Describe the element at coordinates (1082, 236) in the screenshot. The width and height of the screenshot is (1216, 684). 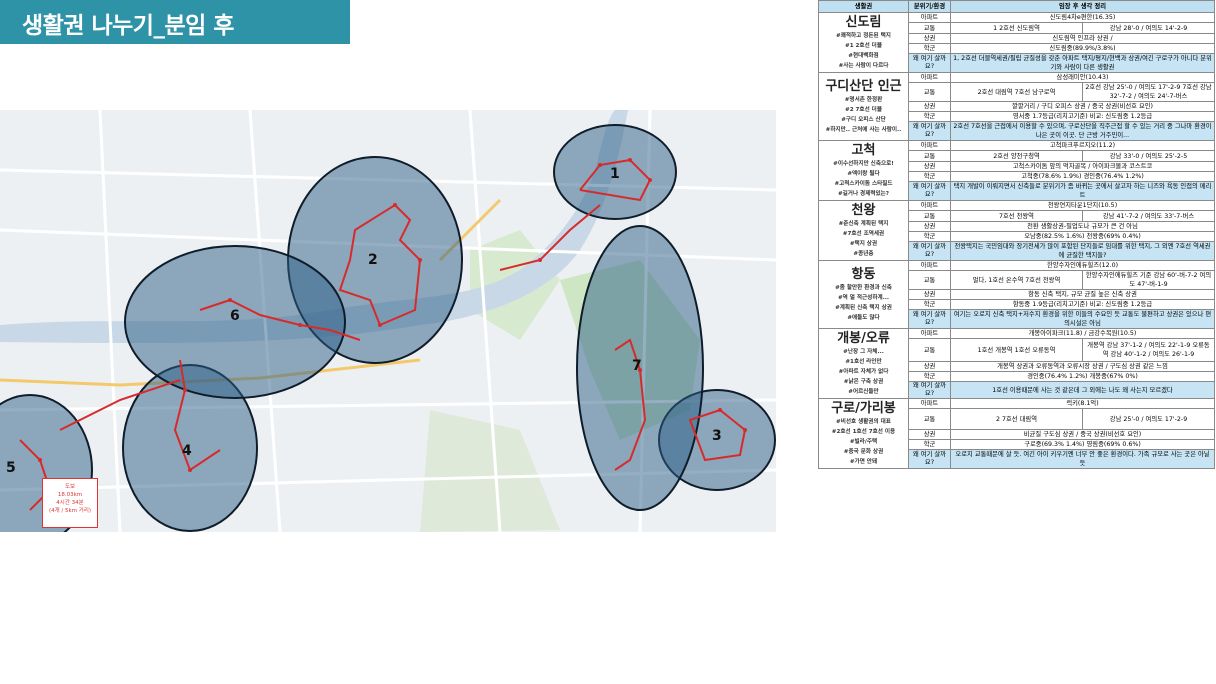
I see `school-value: 오남중(82.5% 1.6%) 천왕중(69% 0.4%)` at that location.